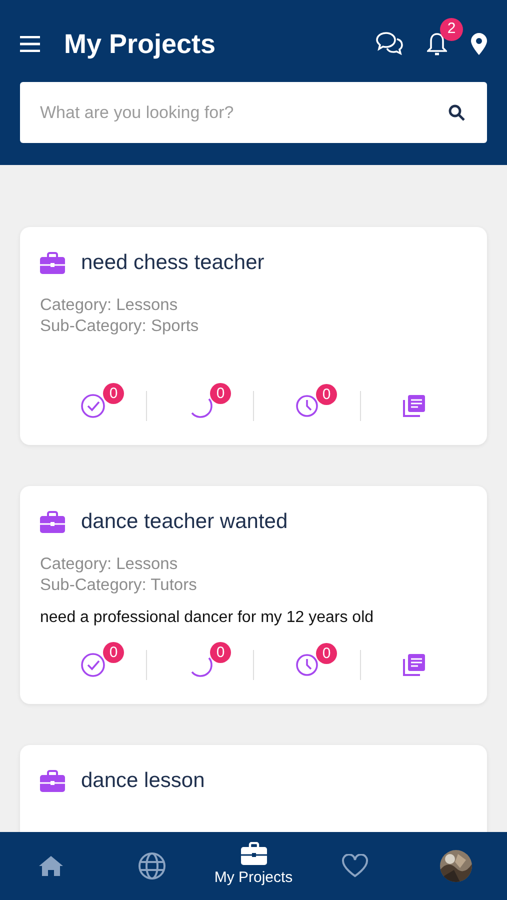 The height and width of the screenshot is (900, 507). I want to click on search-icon, so click(456, 113).